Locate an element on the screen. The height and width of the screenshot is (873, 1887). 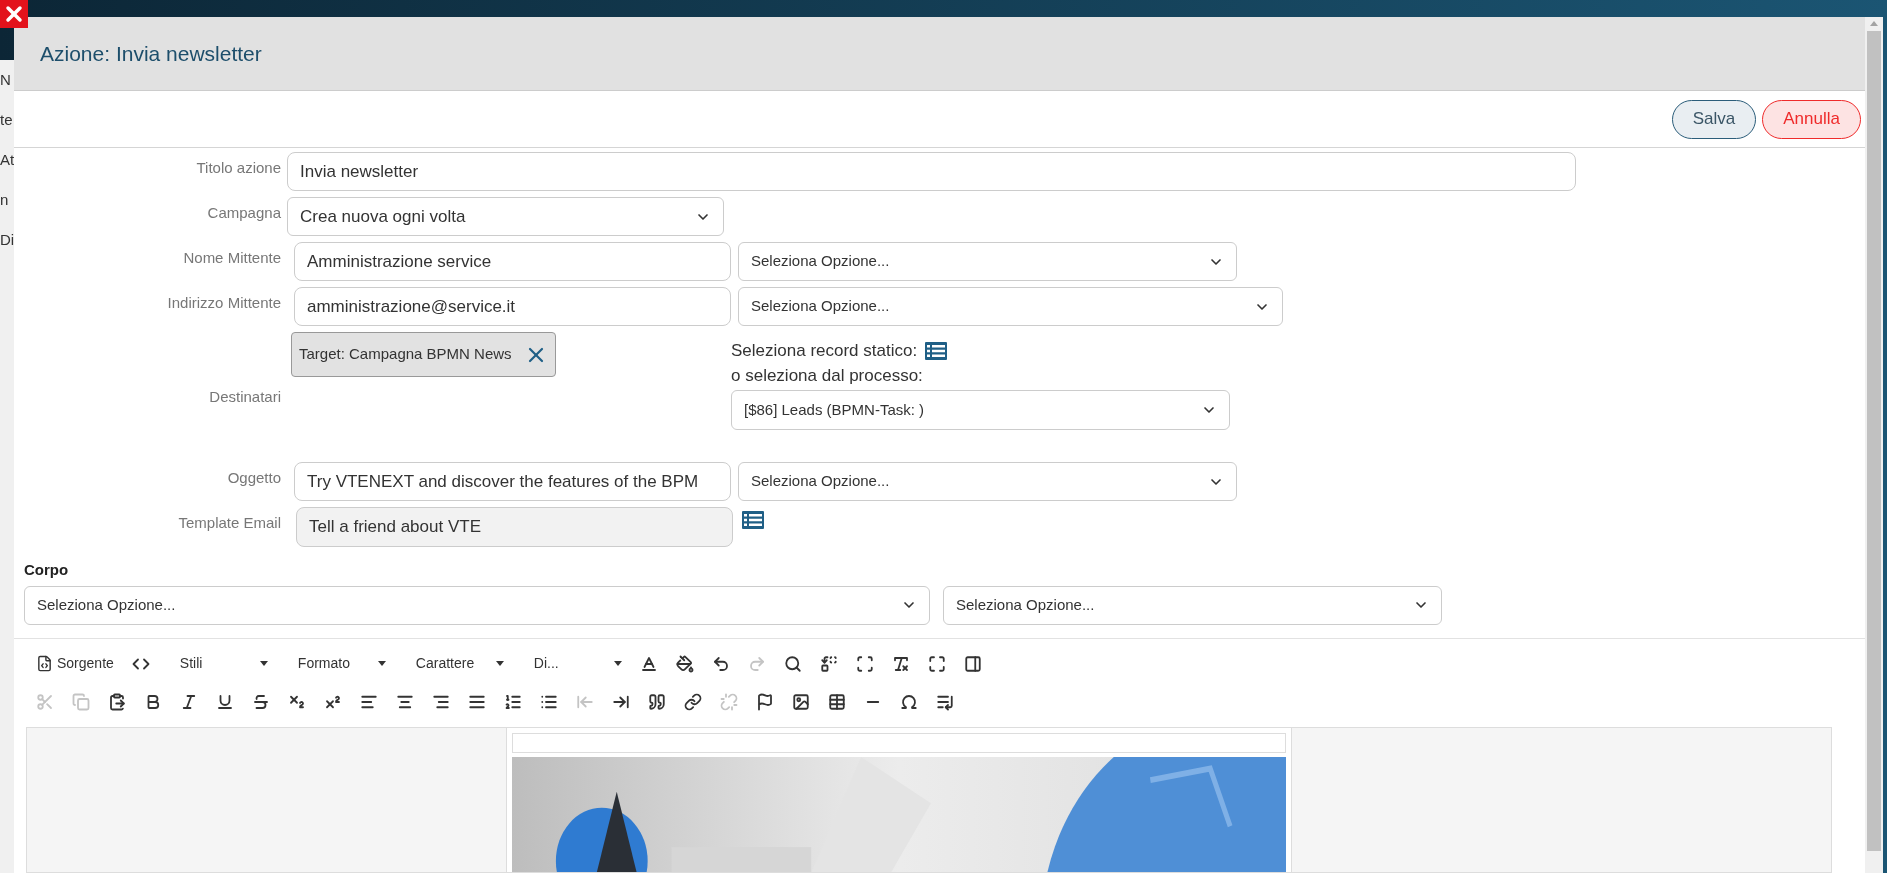
toolbar-dropdown: Carattere is located at coordinates (453, 663).